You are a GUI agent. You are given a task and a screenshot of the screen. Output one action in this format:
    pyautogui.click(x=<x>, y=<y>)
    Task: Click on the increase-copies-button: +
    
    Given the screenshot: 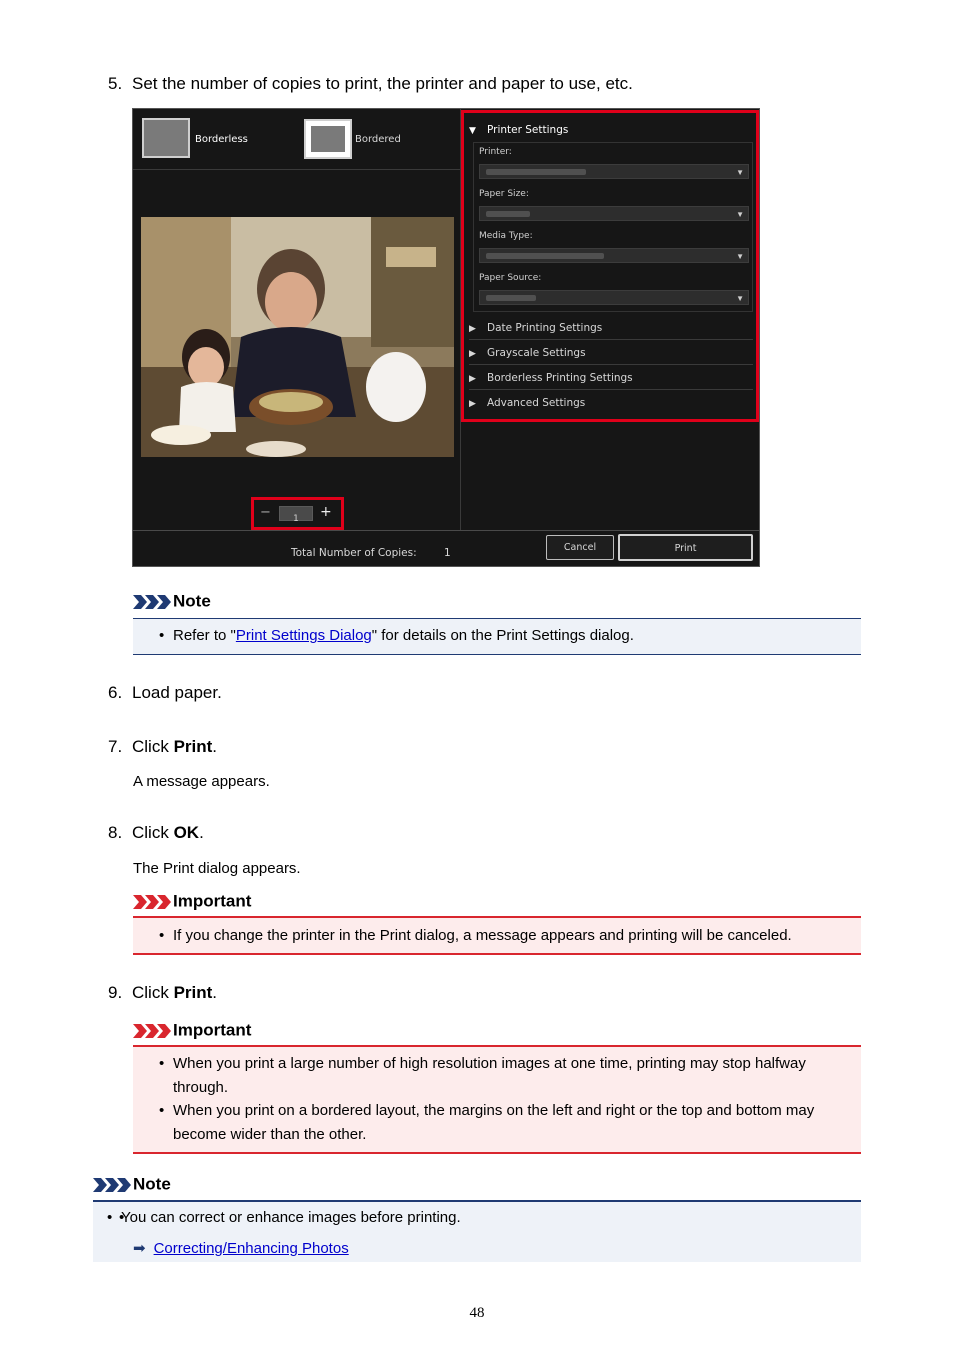 What is the action you would take?
    pyautogui.click(x=326, y=512)
    